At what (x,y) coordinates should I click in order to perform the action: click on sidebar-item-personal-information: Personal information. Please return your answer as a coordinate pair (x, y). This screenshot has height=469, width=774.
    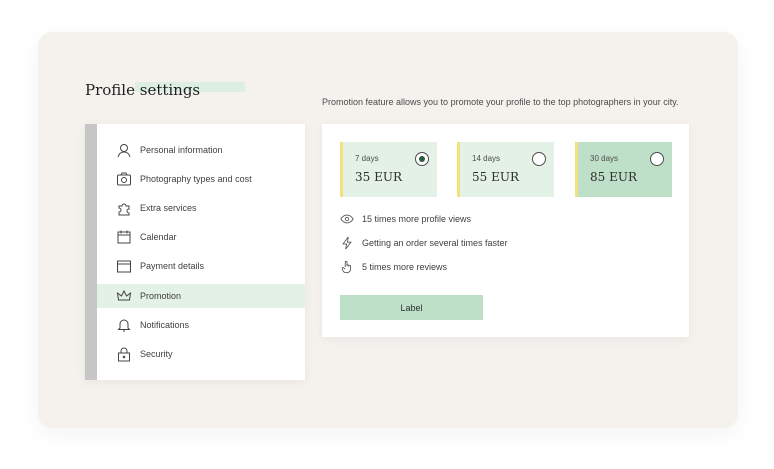
    Looking at the image, I should click on (201, 150).